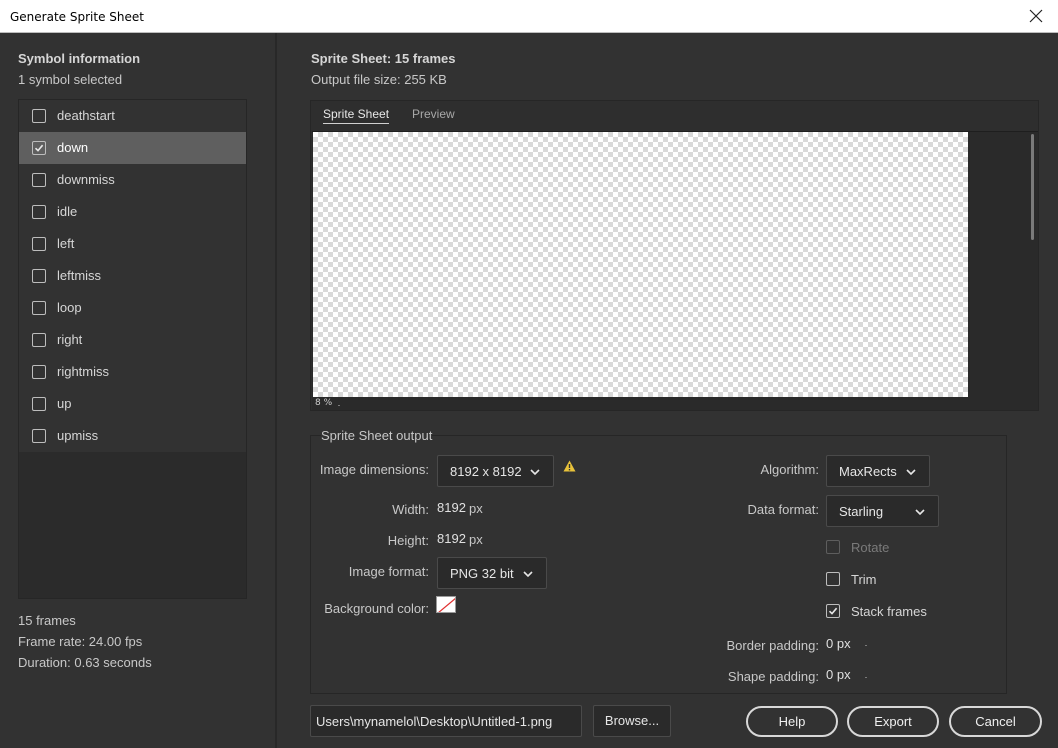 The image size is (1058, 748). I want to click on symbol-label: loop, so click(69, 307).